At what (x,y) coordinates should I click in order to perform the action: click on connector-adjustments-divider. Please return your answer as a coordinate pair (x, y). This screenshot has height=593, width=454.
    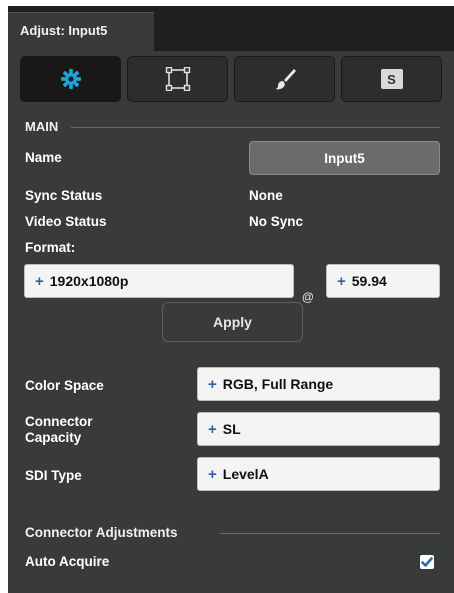
    Looking at the image, I should click on (330, 533).